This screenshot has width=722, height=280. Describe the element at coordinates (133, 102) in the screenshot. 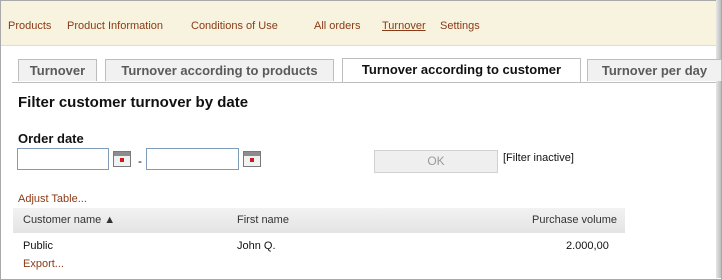

I see `page-title: Filter customer turnover by date` at that location.